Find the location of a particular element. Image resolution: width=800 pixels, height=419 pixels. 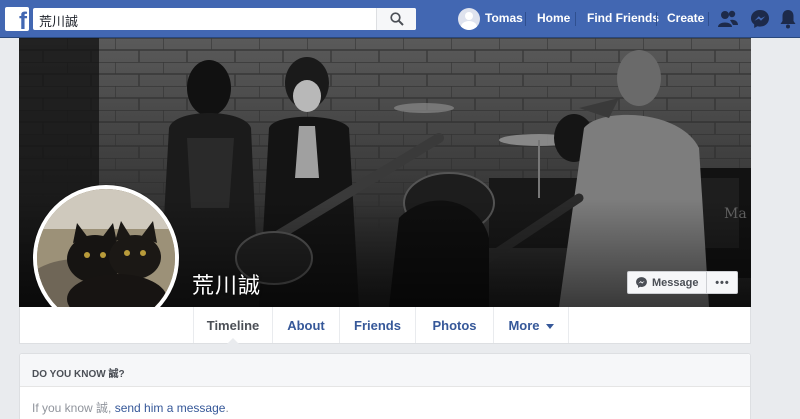

card-text-suffix: . is located at coordinates (227, 408).